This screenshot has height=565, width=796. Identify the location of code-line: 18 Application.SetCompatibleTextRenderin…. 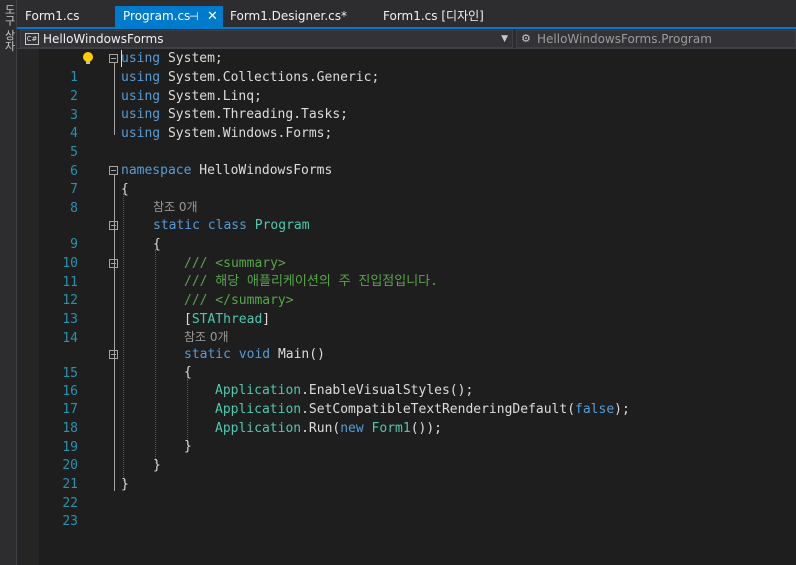
(406, 418).